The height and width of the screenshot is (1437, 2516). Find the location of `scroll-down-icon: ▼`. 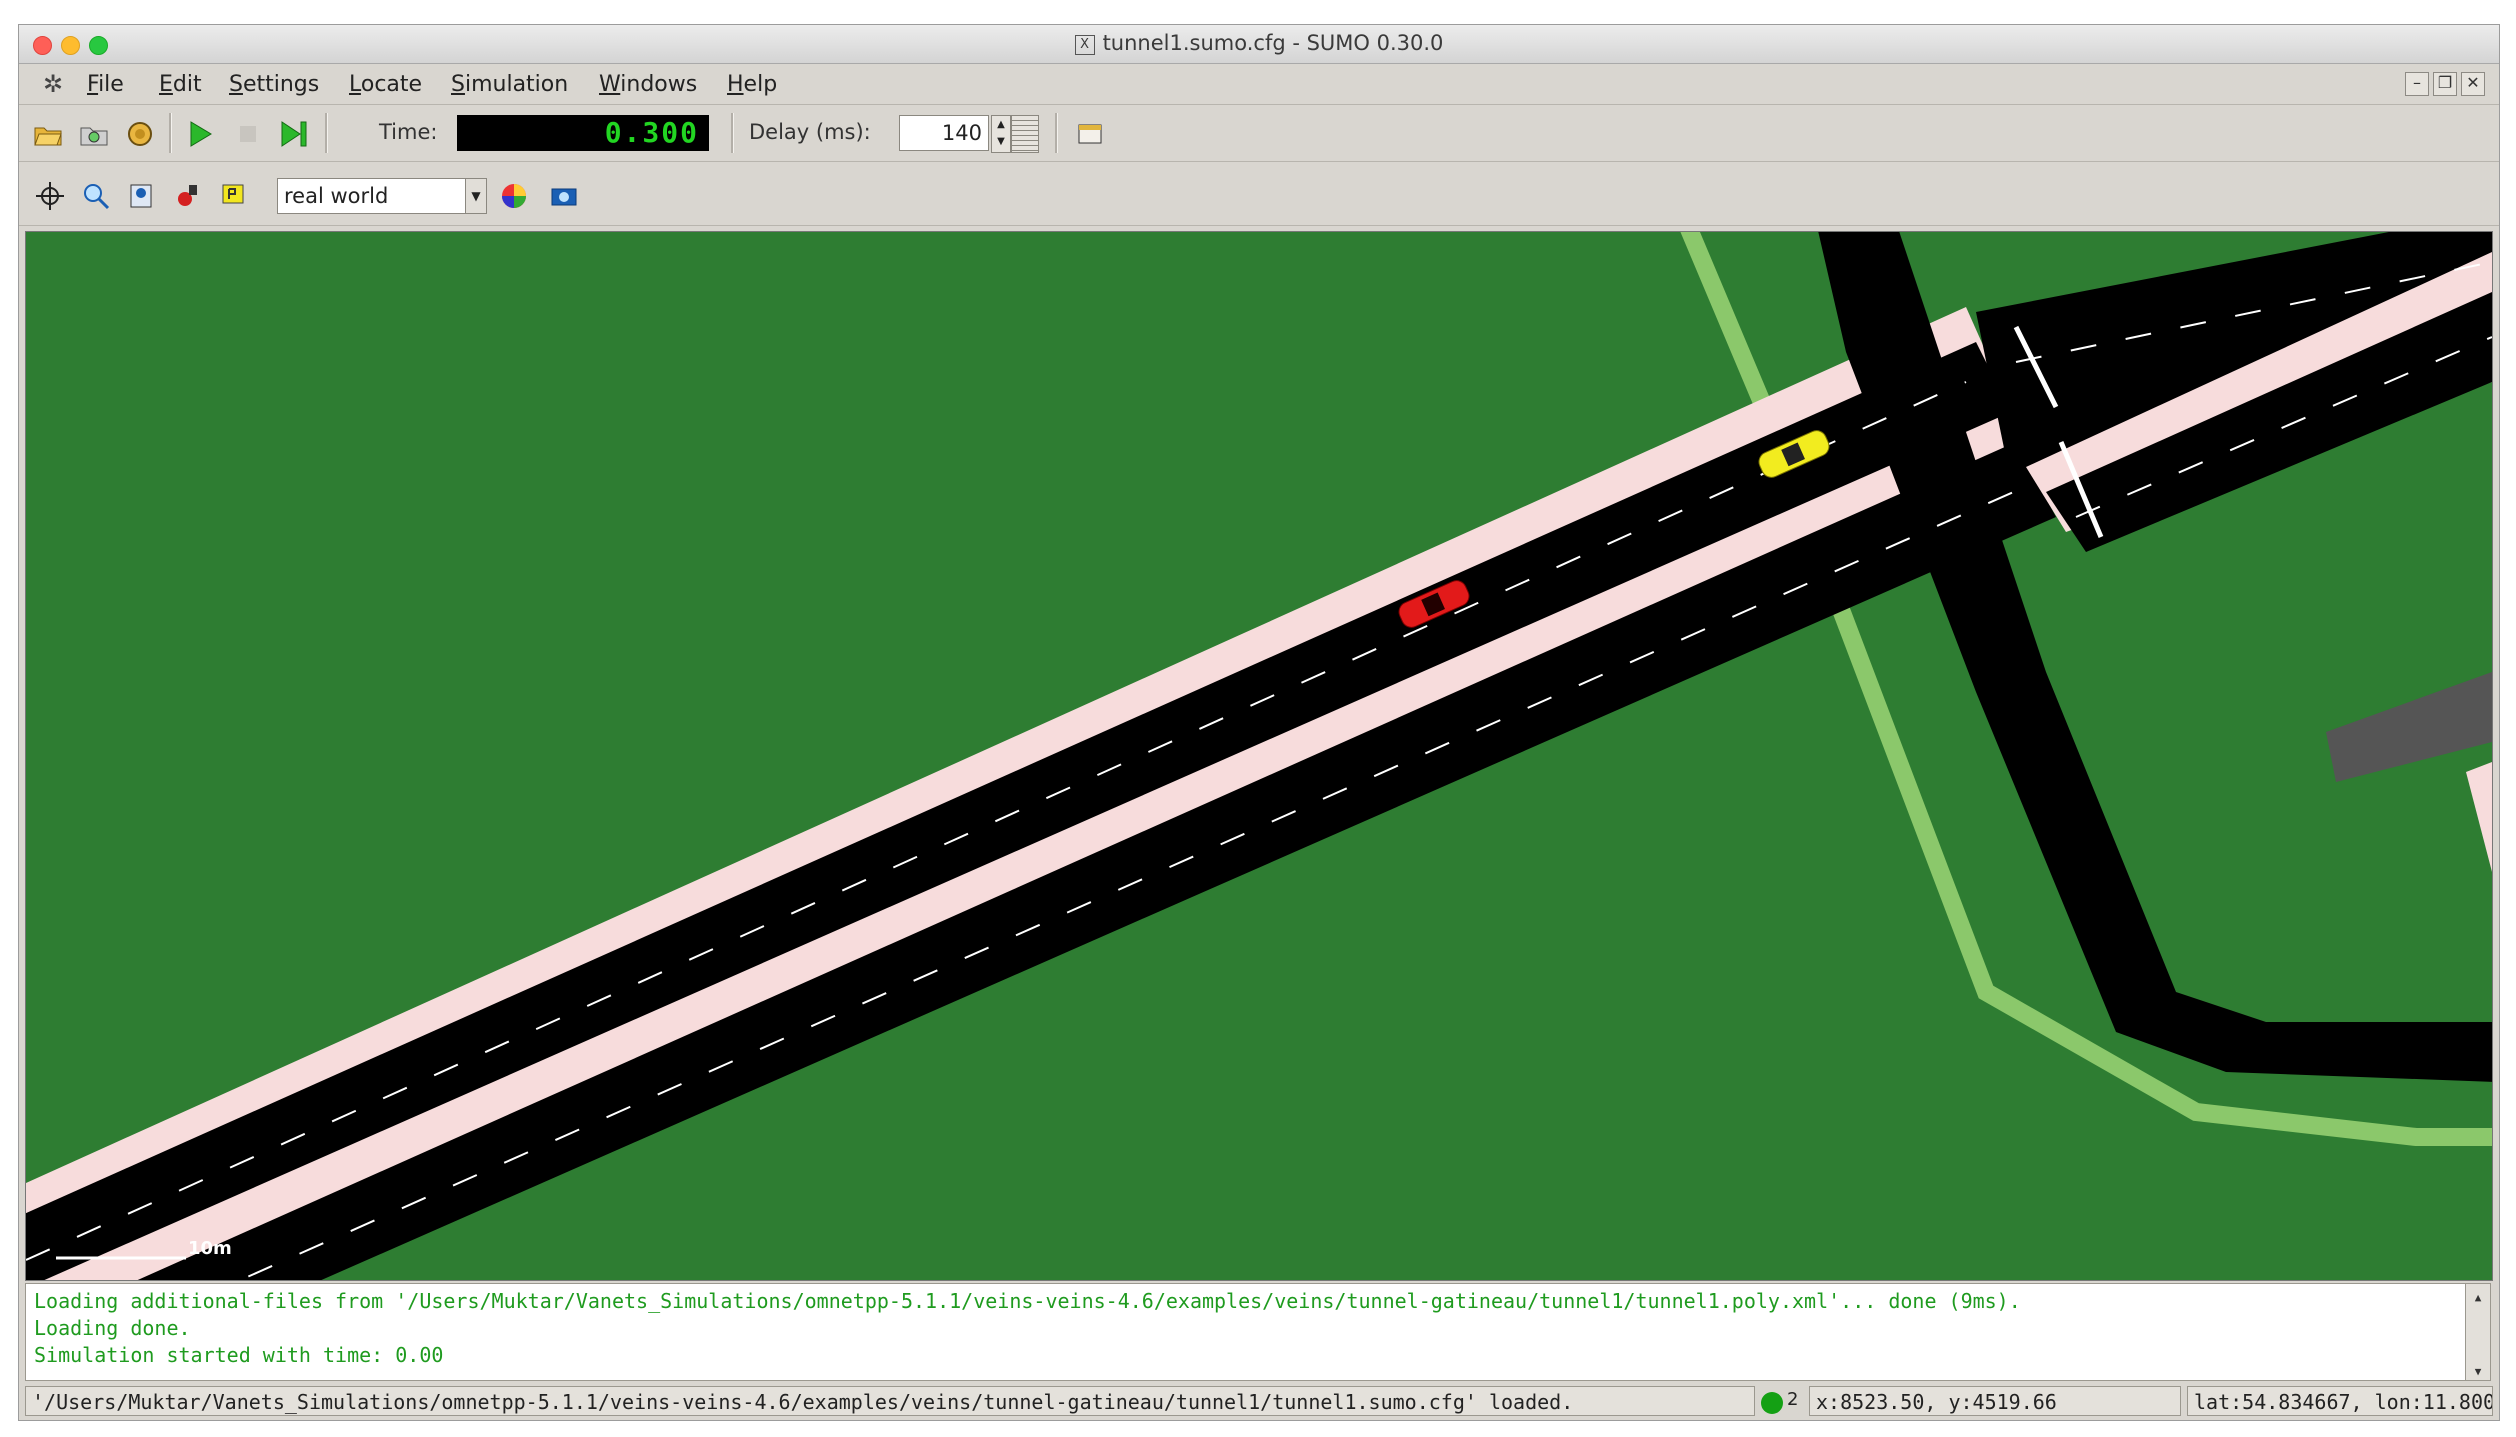

scroll-down-icon: ▼ is located at coordinates (2478, 1368).